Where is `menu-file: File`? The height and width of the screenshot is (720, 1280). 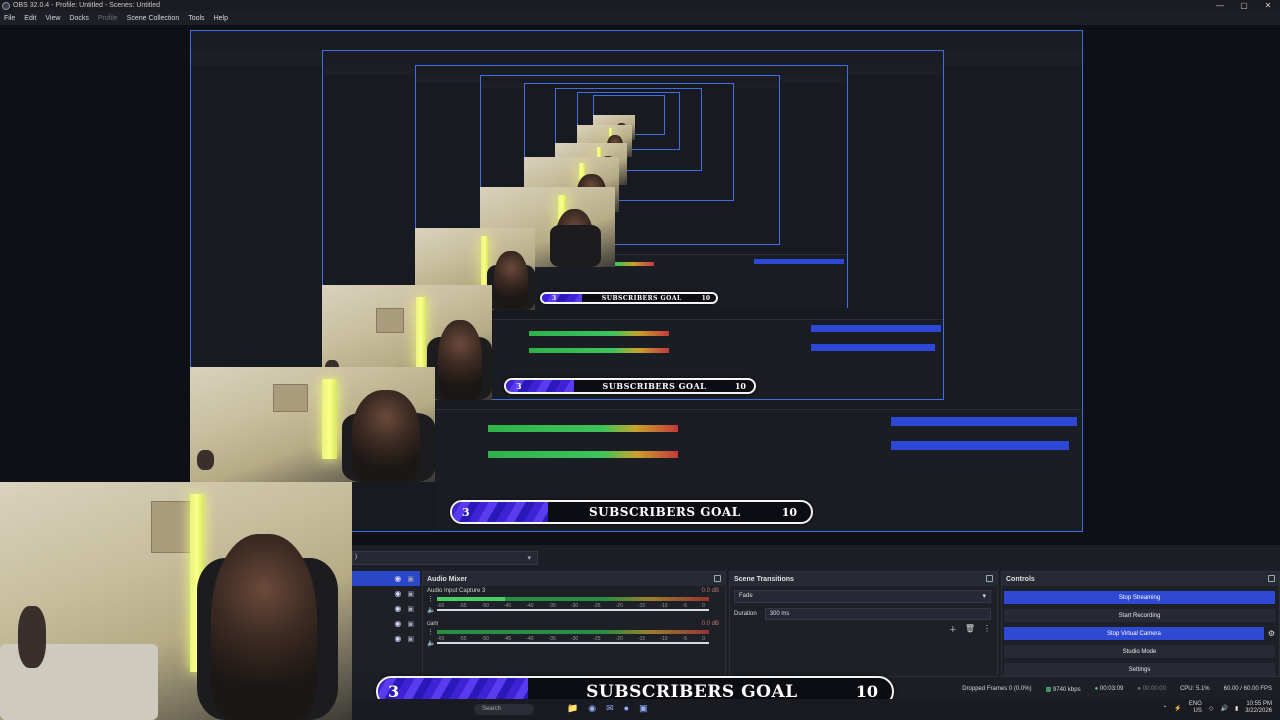
menu-file: File is located at coordinates (9, 18).